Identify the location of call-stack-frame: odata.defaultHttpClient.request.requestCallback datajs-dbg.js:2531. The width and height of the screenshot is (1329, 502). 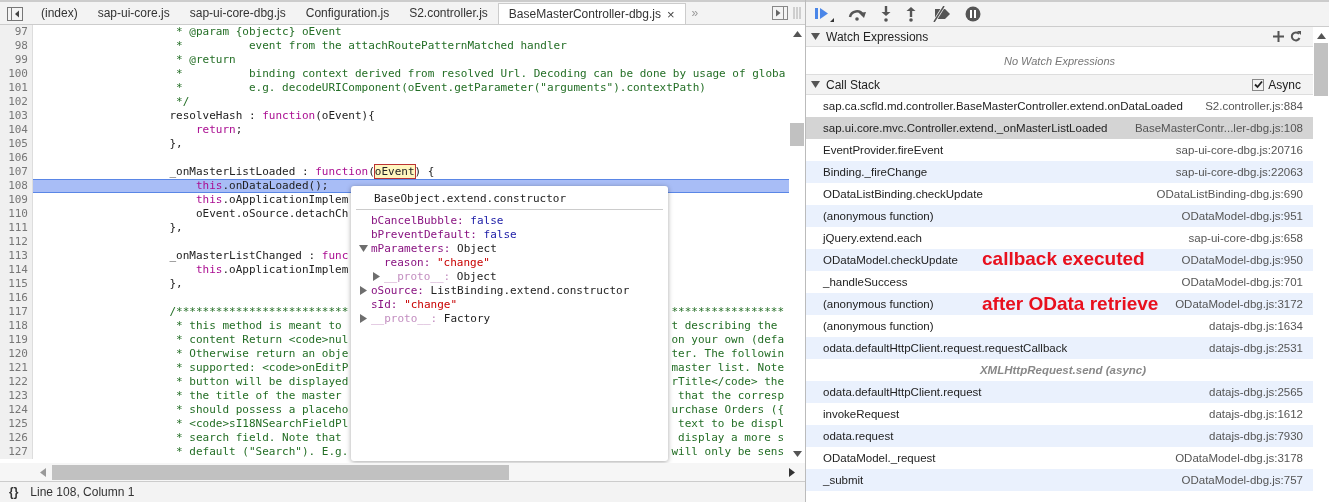
(1059, 348).